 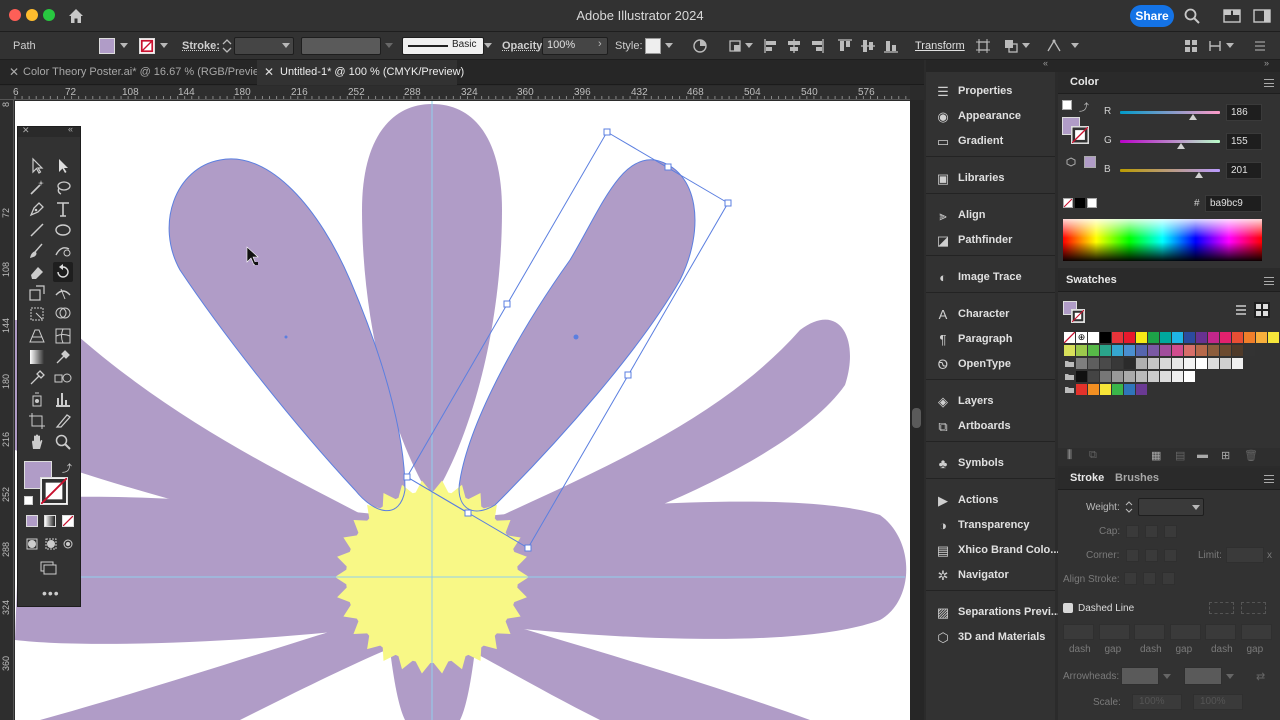 I want to click on symbol-sprayer-tool-icon, so click(x=37, y=399).